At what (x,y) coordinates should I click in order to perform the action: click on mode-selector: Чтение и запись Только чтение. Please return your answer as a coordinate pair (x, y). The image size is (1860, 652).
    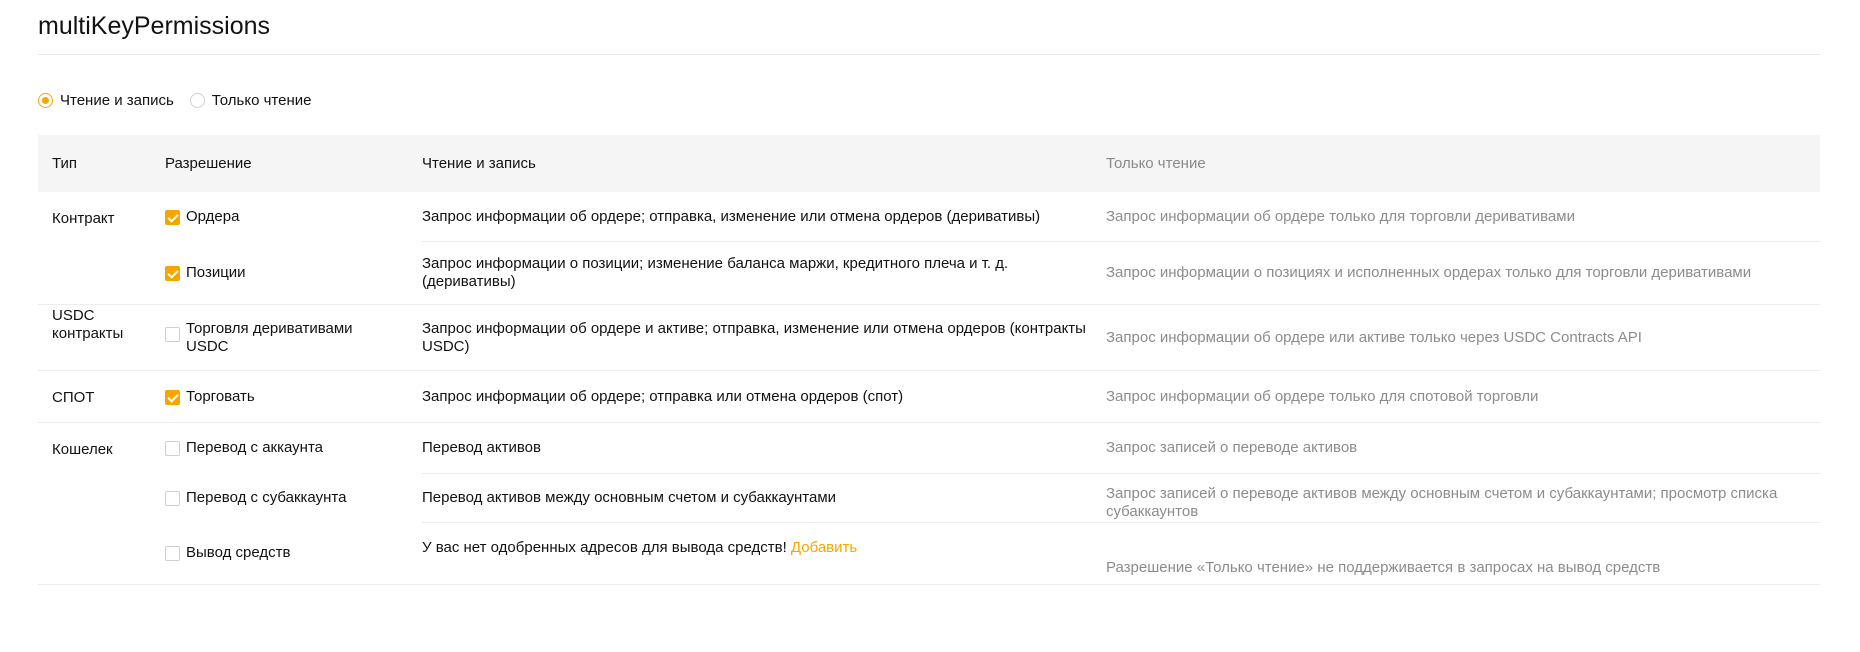
    Looking at the image, I should click on (929, 100).